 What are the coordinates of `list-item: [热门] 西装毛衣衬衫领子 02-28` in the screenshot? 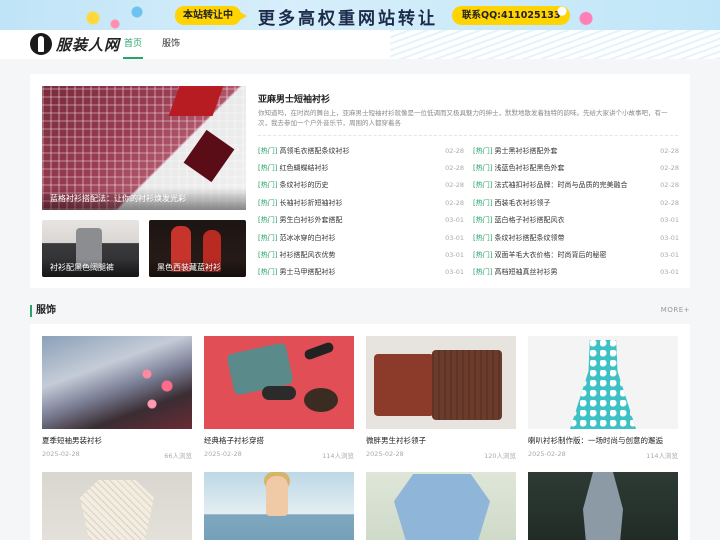 It's located at (576, 202).